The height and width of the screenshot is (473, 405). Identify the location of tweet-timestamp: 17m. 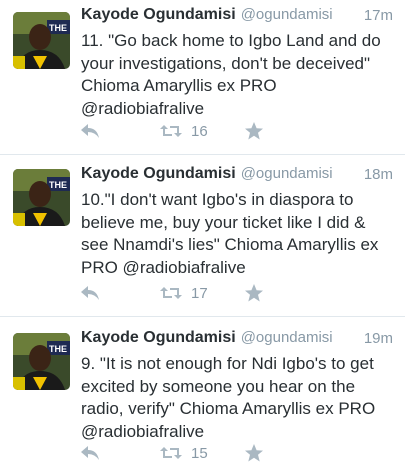
(378, 15).